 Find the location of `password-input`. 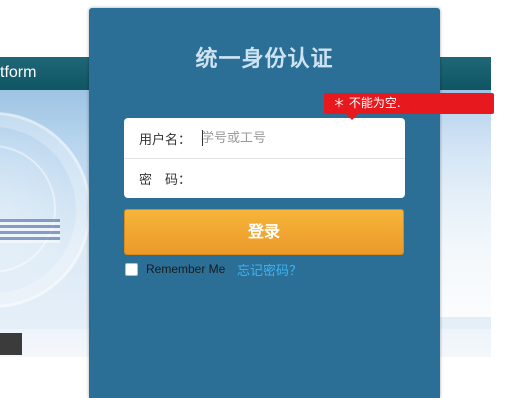

password-input is located at coordinates (296, 178).